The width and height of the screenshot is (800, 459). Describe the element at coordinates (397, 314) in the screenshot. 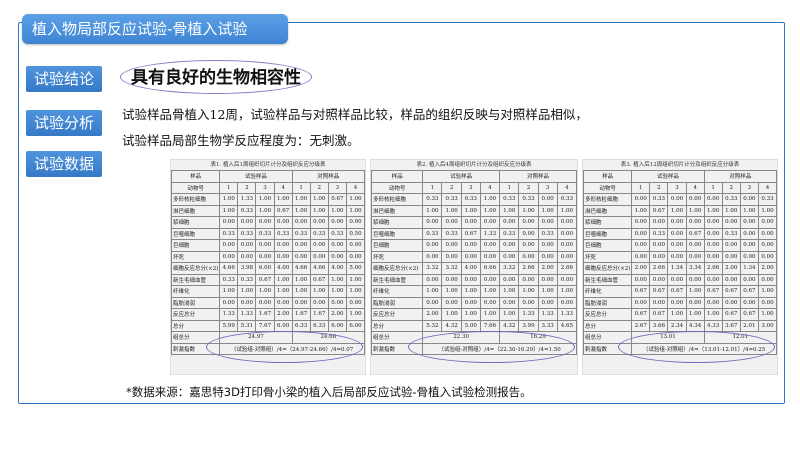

I see `table-cell: 反应总分` at that location.